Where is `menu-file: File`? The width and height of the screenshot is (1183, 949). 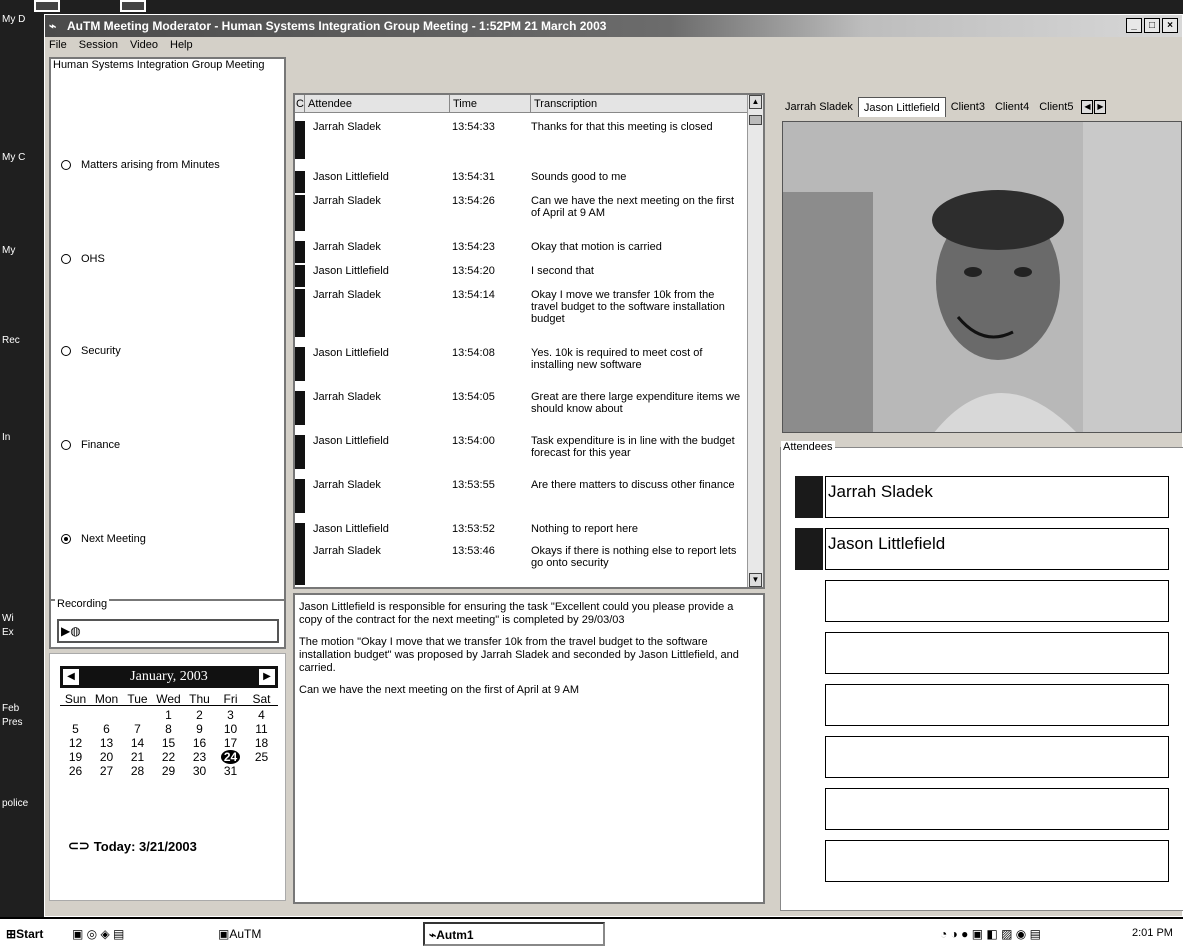
menu-file: File is located at coordinates (58, 45).